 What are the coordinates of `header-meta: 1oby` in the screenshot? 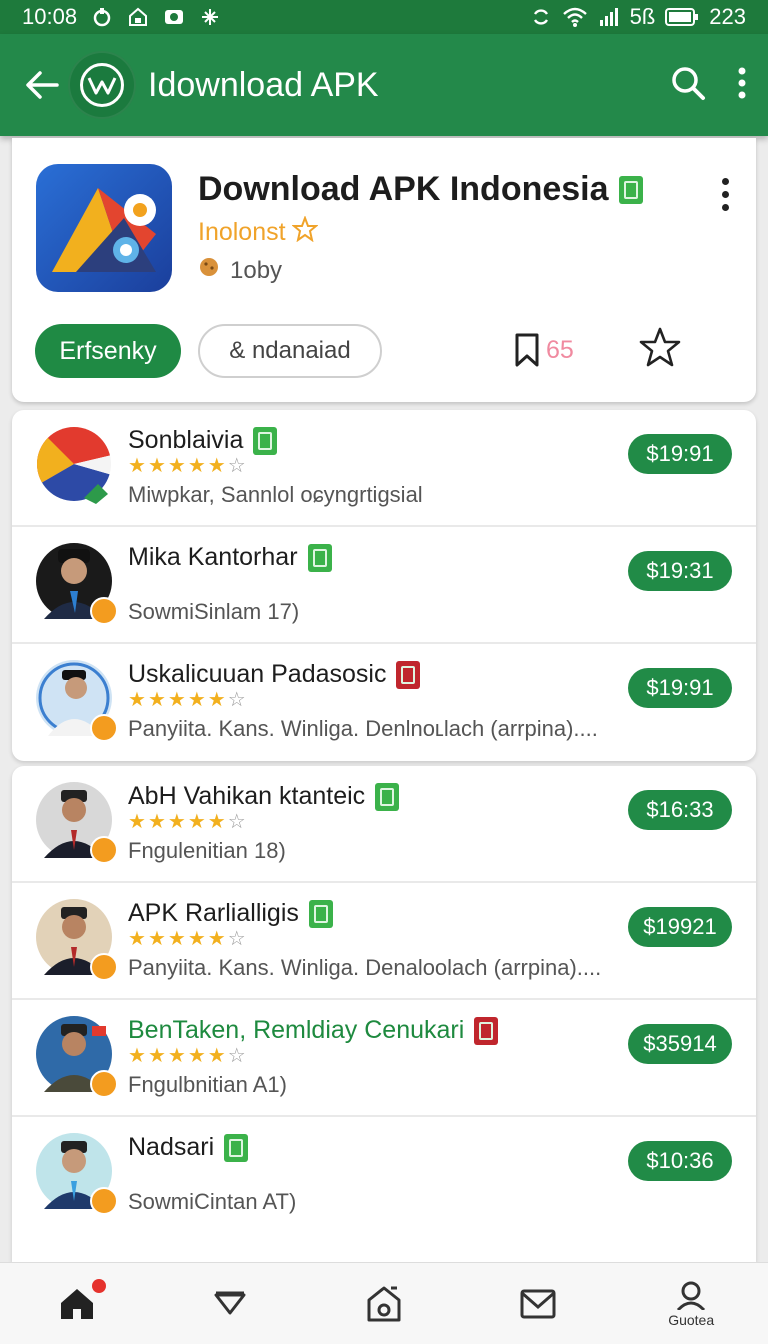 It's located at (240, 270).